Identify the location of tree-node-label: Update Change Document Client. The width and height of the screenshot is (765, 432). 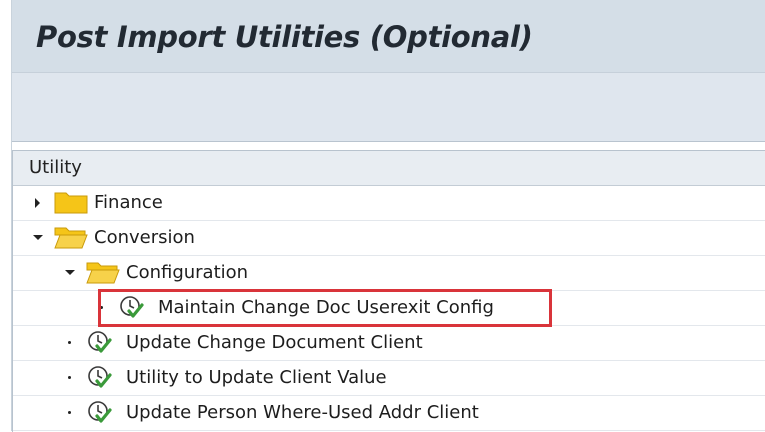
(274, 342).